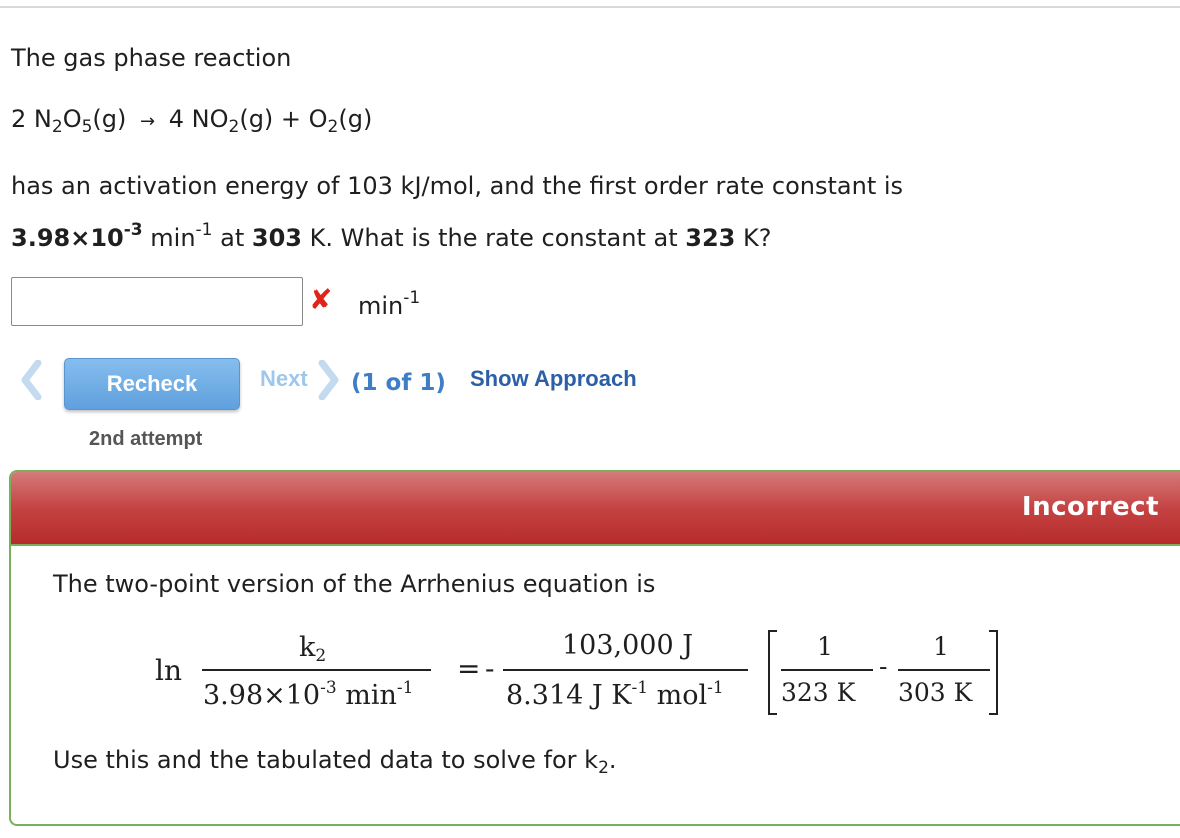 The image size is (1180, 838). I want to click on attempt-label: 2nd attempt, so click(146, 439).